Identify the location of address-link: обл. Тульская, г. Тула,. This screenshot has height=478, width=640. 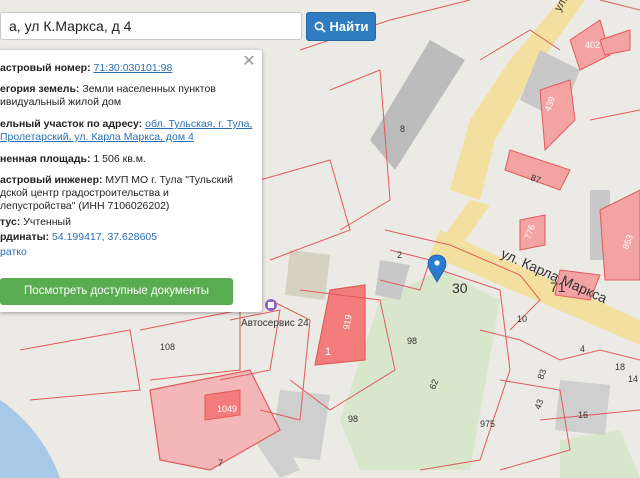
(198, 124).